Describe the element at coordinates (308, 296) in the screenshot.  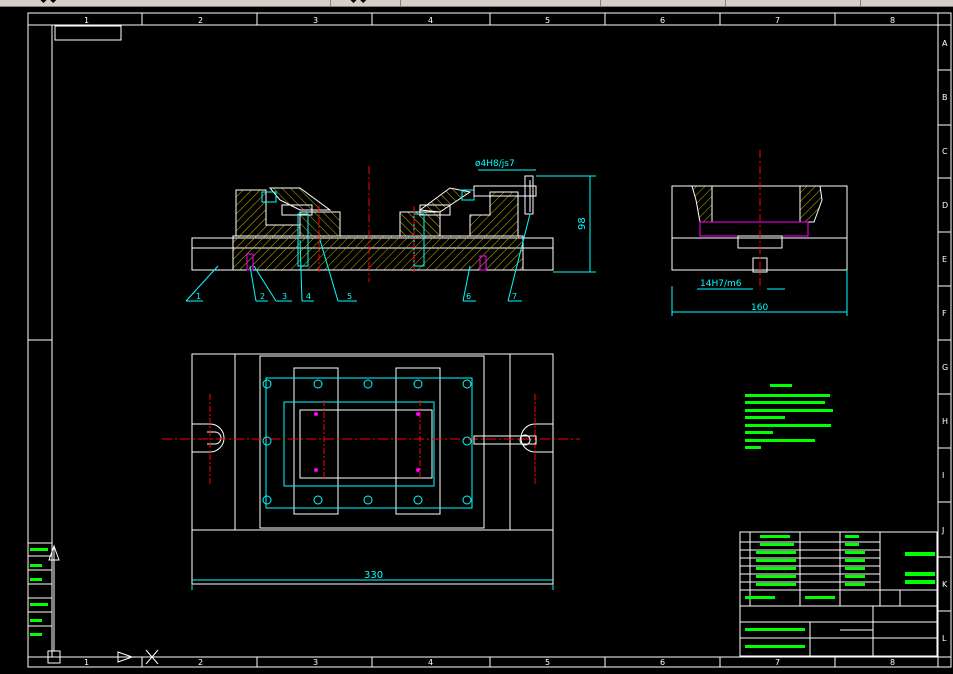
I see `balloon-4: 4` at that location.